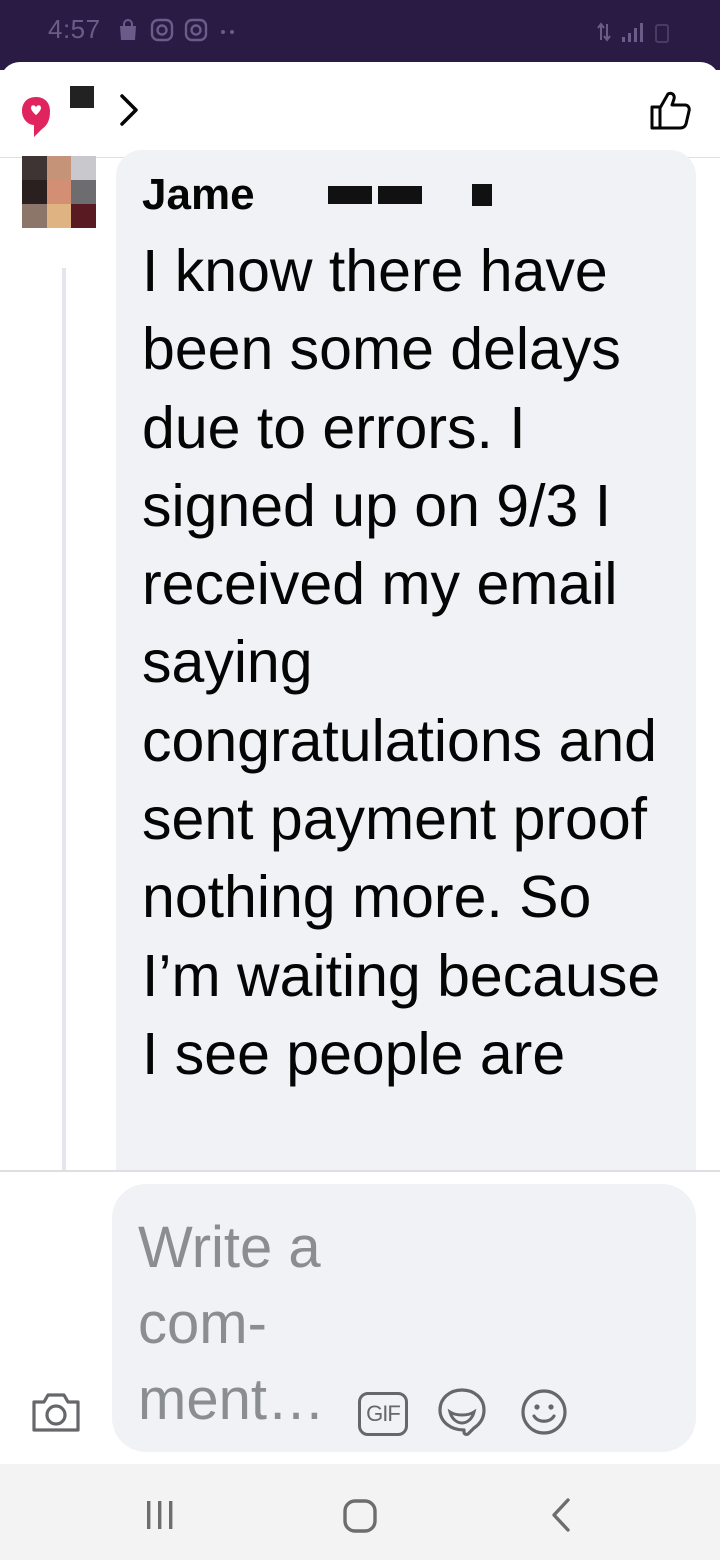 The height and width of the screenshot is (1560, 720). What do you see at coordinates (562, 1515) in the screenshot?
I see `back-icon` at bounding box center [562, 1515].